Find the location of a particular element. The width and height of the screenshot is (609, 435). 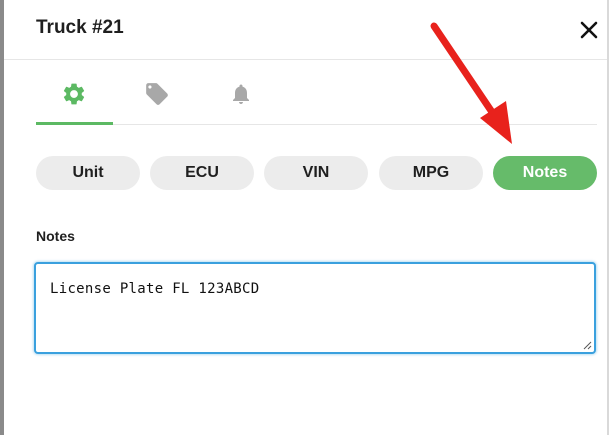

annotation-arrow-icon is located at coordinates (471, 83).